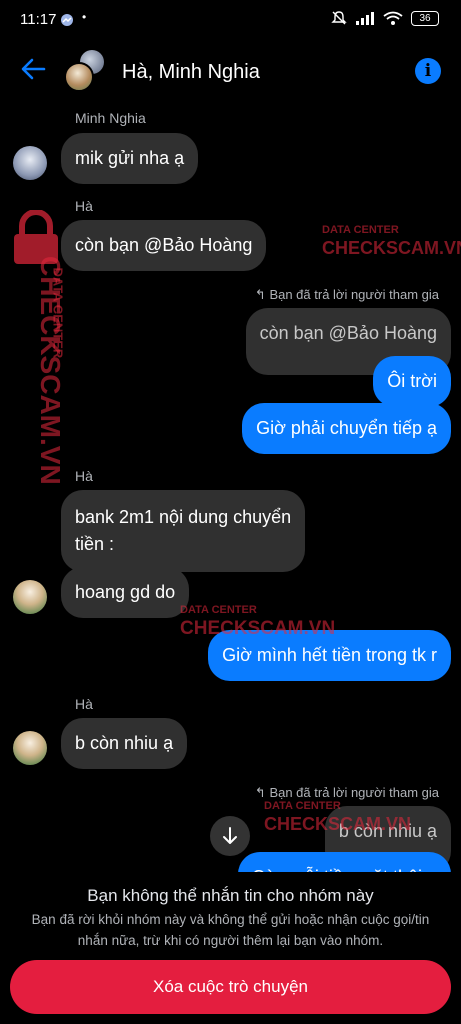  I want to click on group-avatar, so click(84, 71).